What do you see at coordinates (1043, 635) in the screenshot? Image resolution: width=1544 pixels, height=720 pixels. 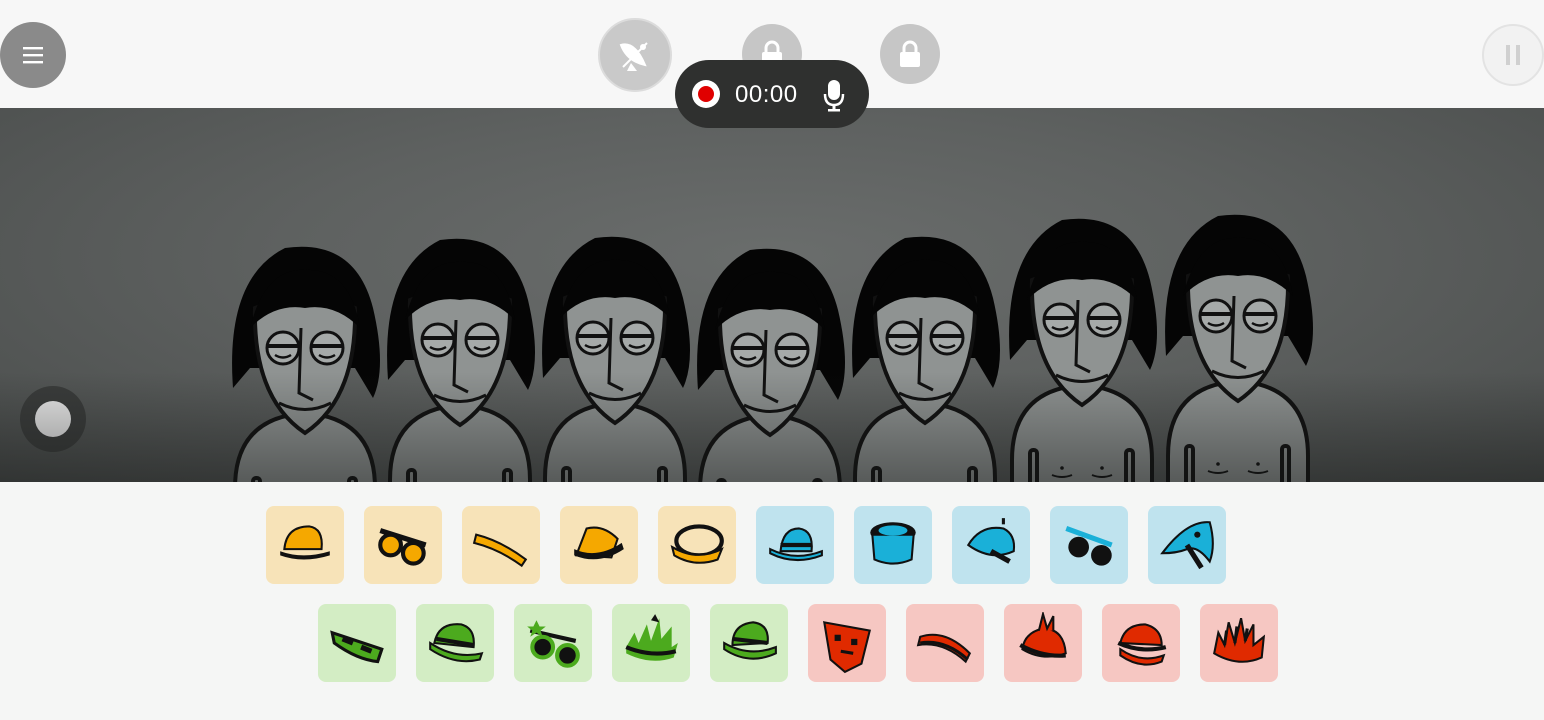 I see `mohawk-icon` at bounding box center [1043, 635].